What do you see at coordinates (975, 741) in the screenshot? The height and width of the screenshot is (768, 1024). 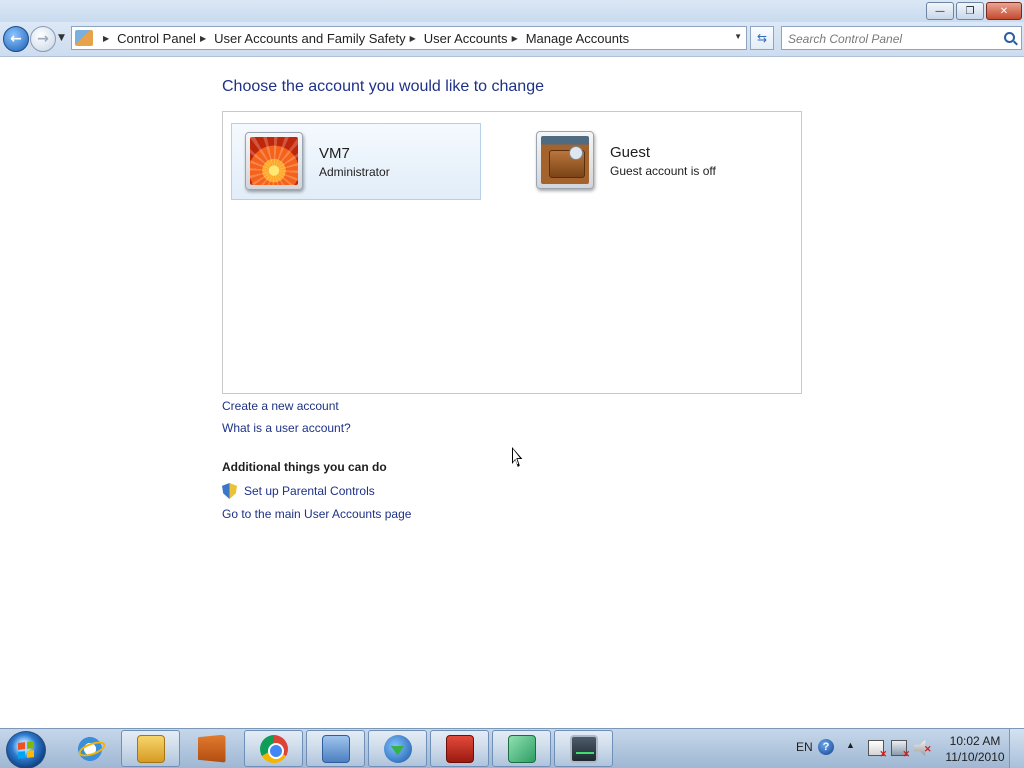 I see `clock-time: 10:02 AM` at bounding box center [975, 741].